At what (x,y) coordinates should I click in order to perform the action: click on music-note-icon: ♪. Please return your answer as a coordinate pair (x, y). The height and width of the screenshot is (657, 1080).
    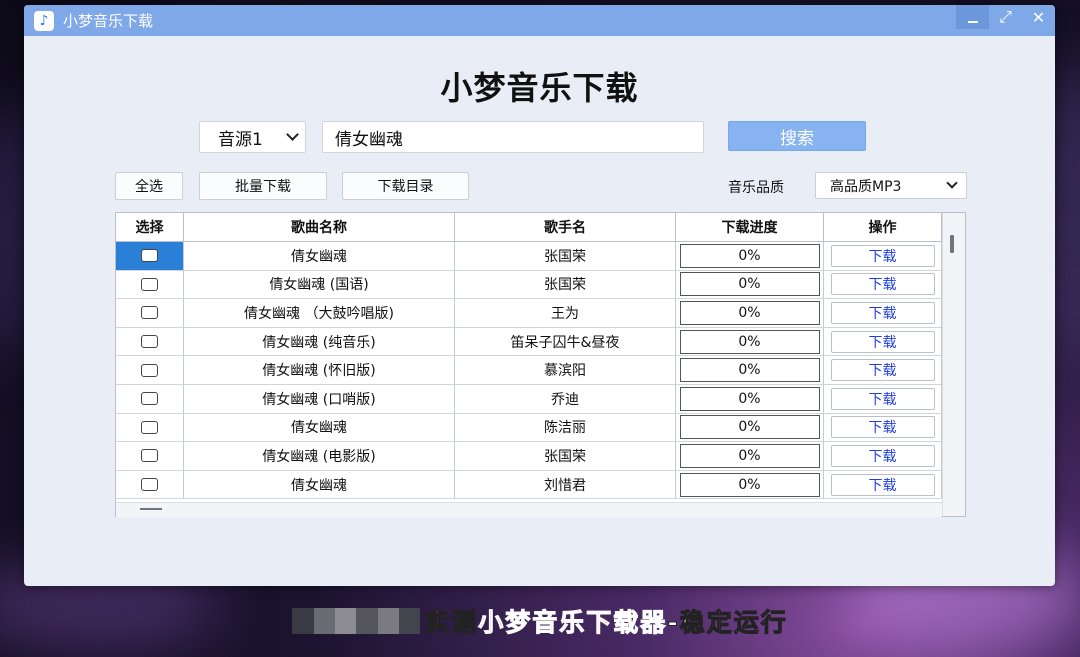
    Looking at the image, I should click on (44, 20).